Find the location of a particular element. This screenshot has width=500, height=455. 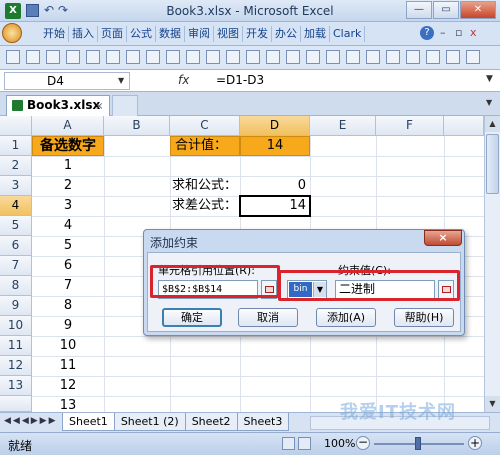

column-header: B is located at coordinates (137, 126).